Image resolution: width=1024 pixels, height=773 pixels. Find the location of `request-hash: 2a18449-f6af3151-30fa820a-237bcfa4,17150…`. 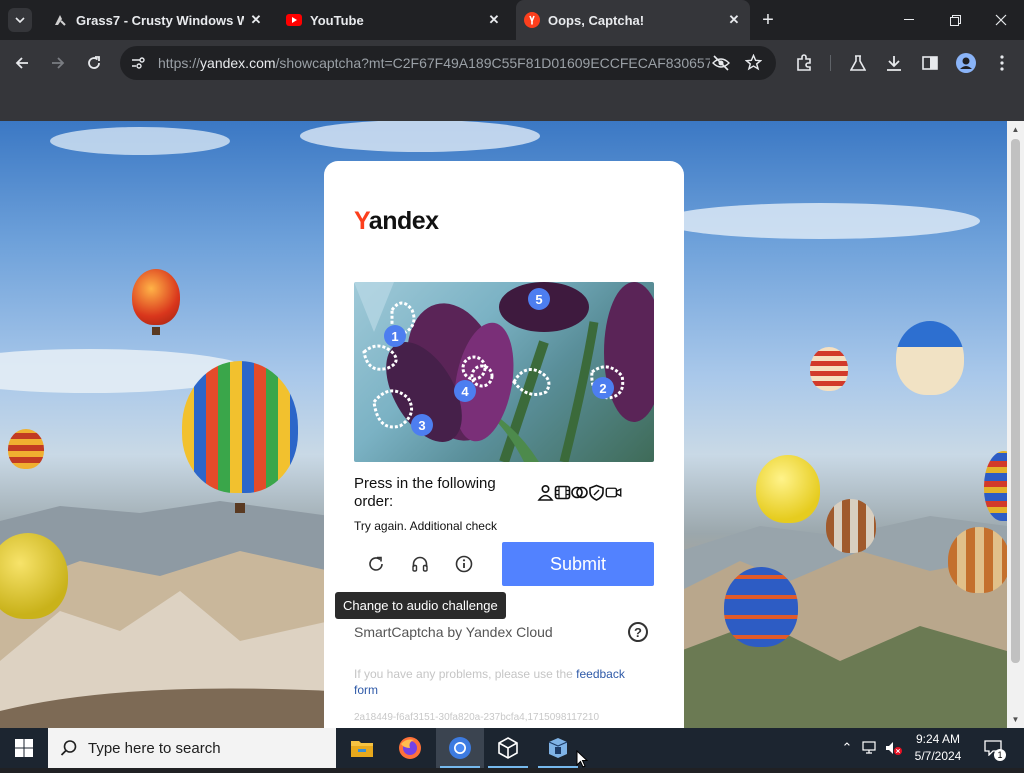

request-hash: 2a18449-f6af3151-30fa820a-237bcfa4,17150… is located at coordinates (477, 717).